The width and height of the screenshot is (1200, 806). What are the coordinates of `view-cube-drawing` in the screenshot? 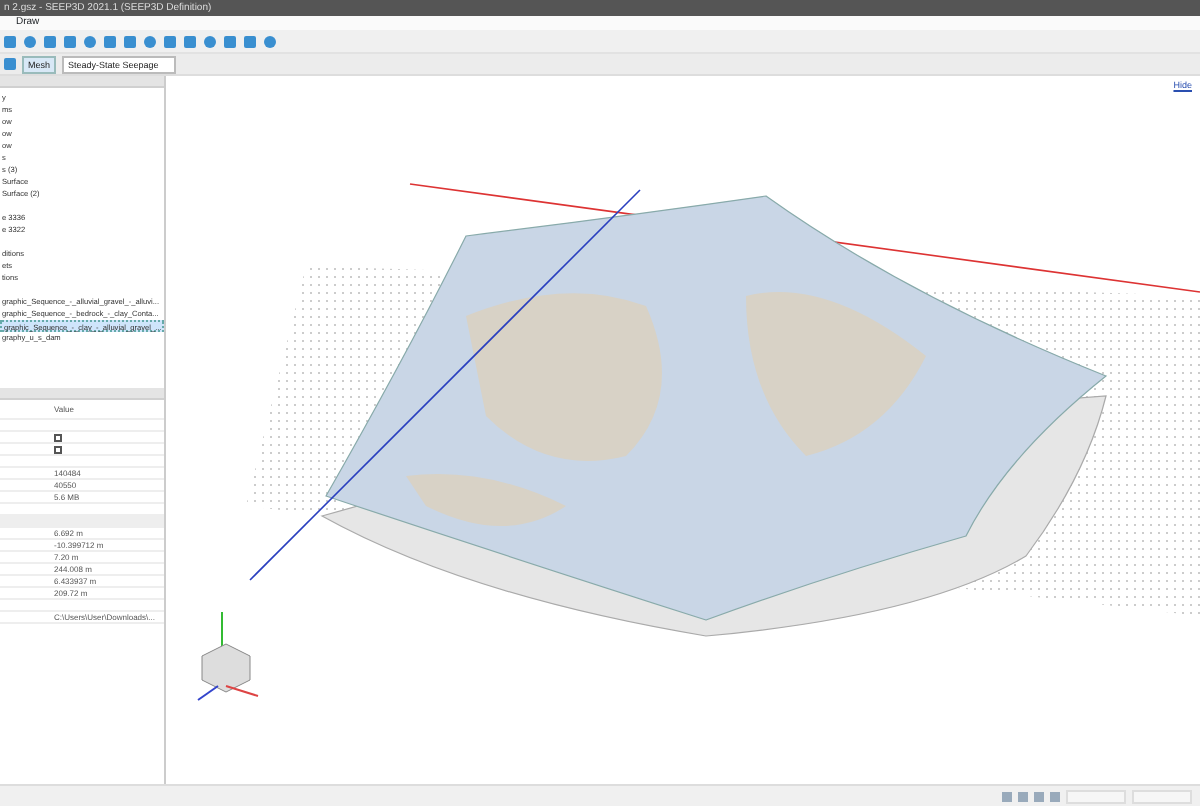 It's located at (228, 656).